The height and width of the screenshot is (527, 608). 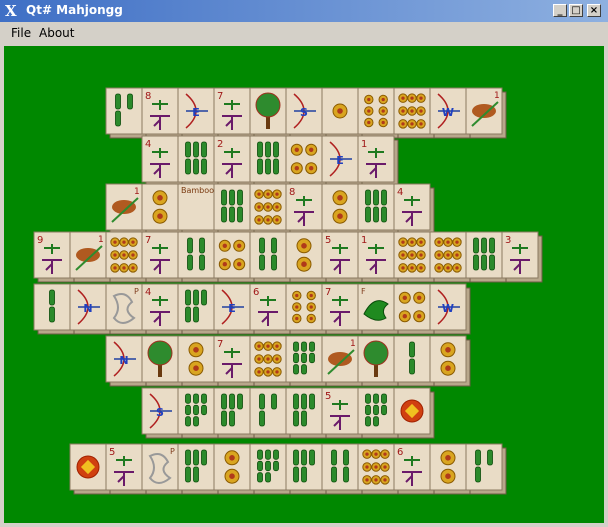 I want to click on svg-text: 4, so click(x=148, y=292).